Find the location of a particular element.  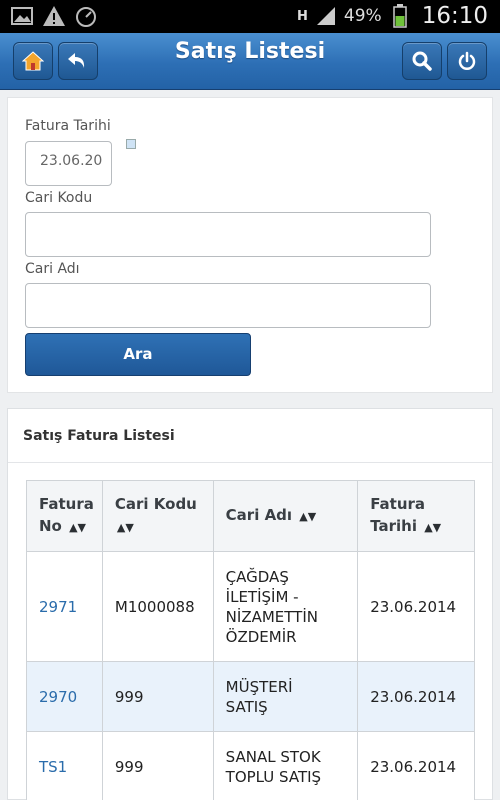

list-title: Satış Fatura Listesi is located at coordinates (99, 436).